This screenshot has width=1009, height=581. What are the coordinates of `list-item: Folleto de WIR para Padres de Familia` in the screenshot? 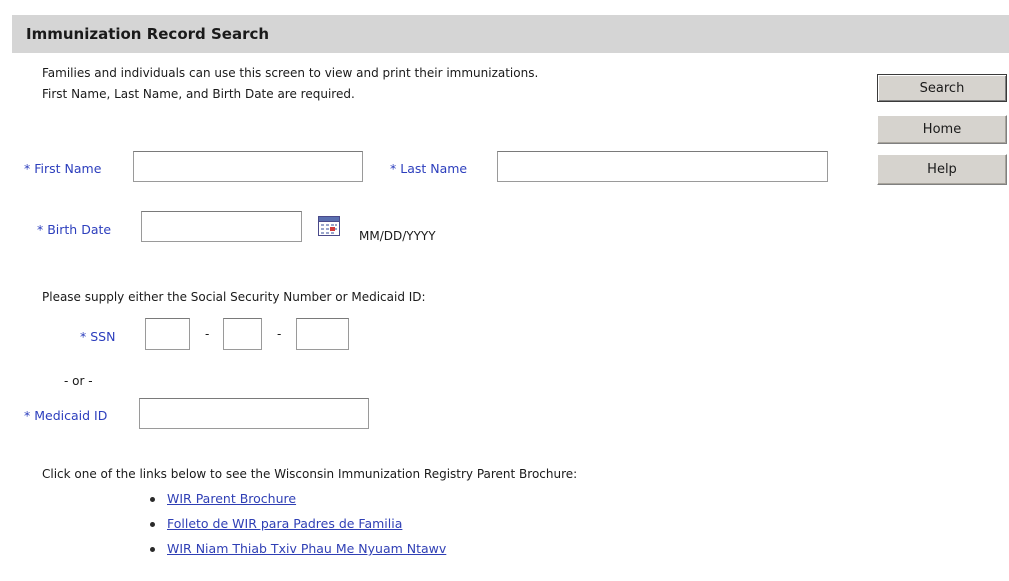 It's located at (298, 528).